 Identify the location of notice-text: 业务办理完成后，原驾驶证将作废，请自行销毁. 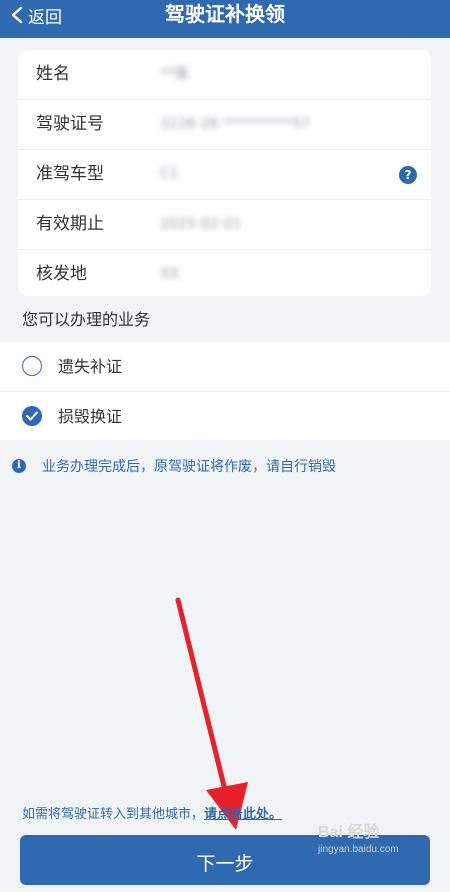
(189, 467).